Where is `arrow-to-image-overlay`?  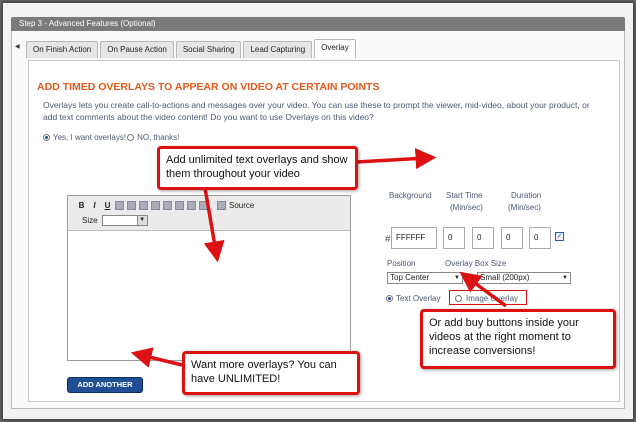 arrow-to-image-overlay is located at coordinates (483, 289).